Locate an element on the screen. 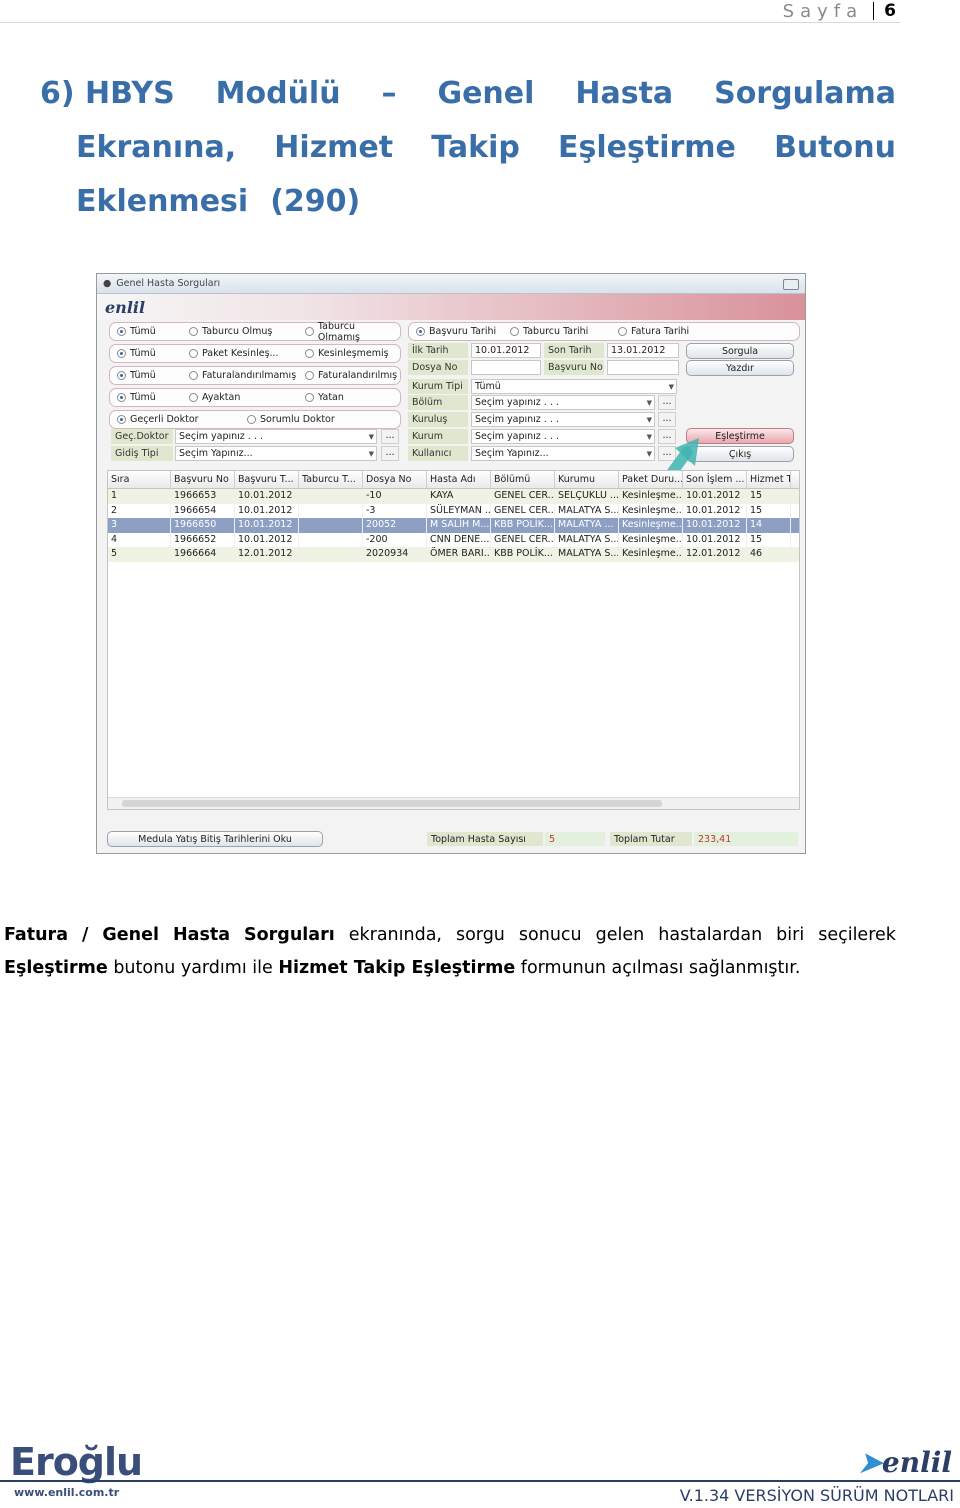  radio-option: Fatura Tarihi is located at coordinates (653, 331).